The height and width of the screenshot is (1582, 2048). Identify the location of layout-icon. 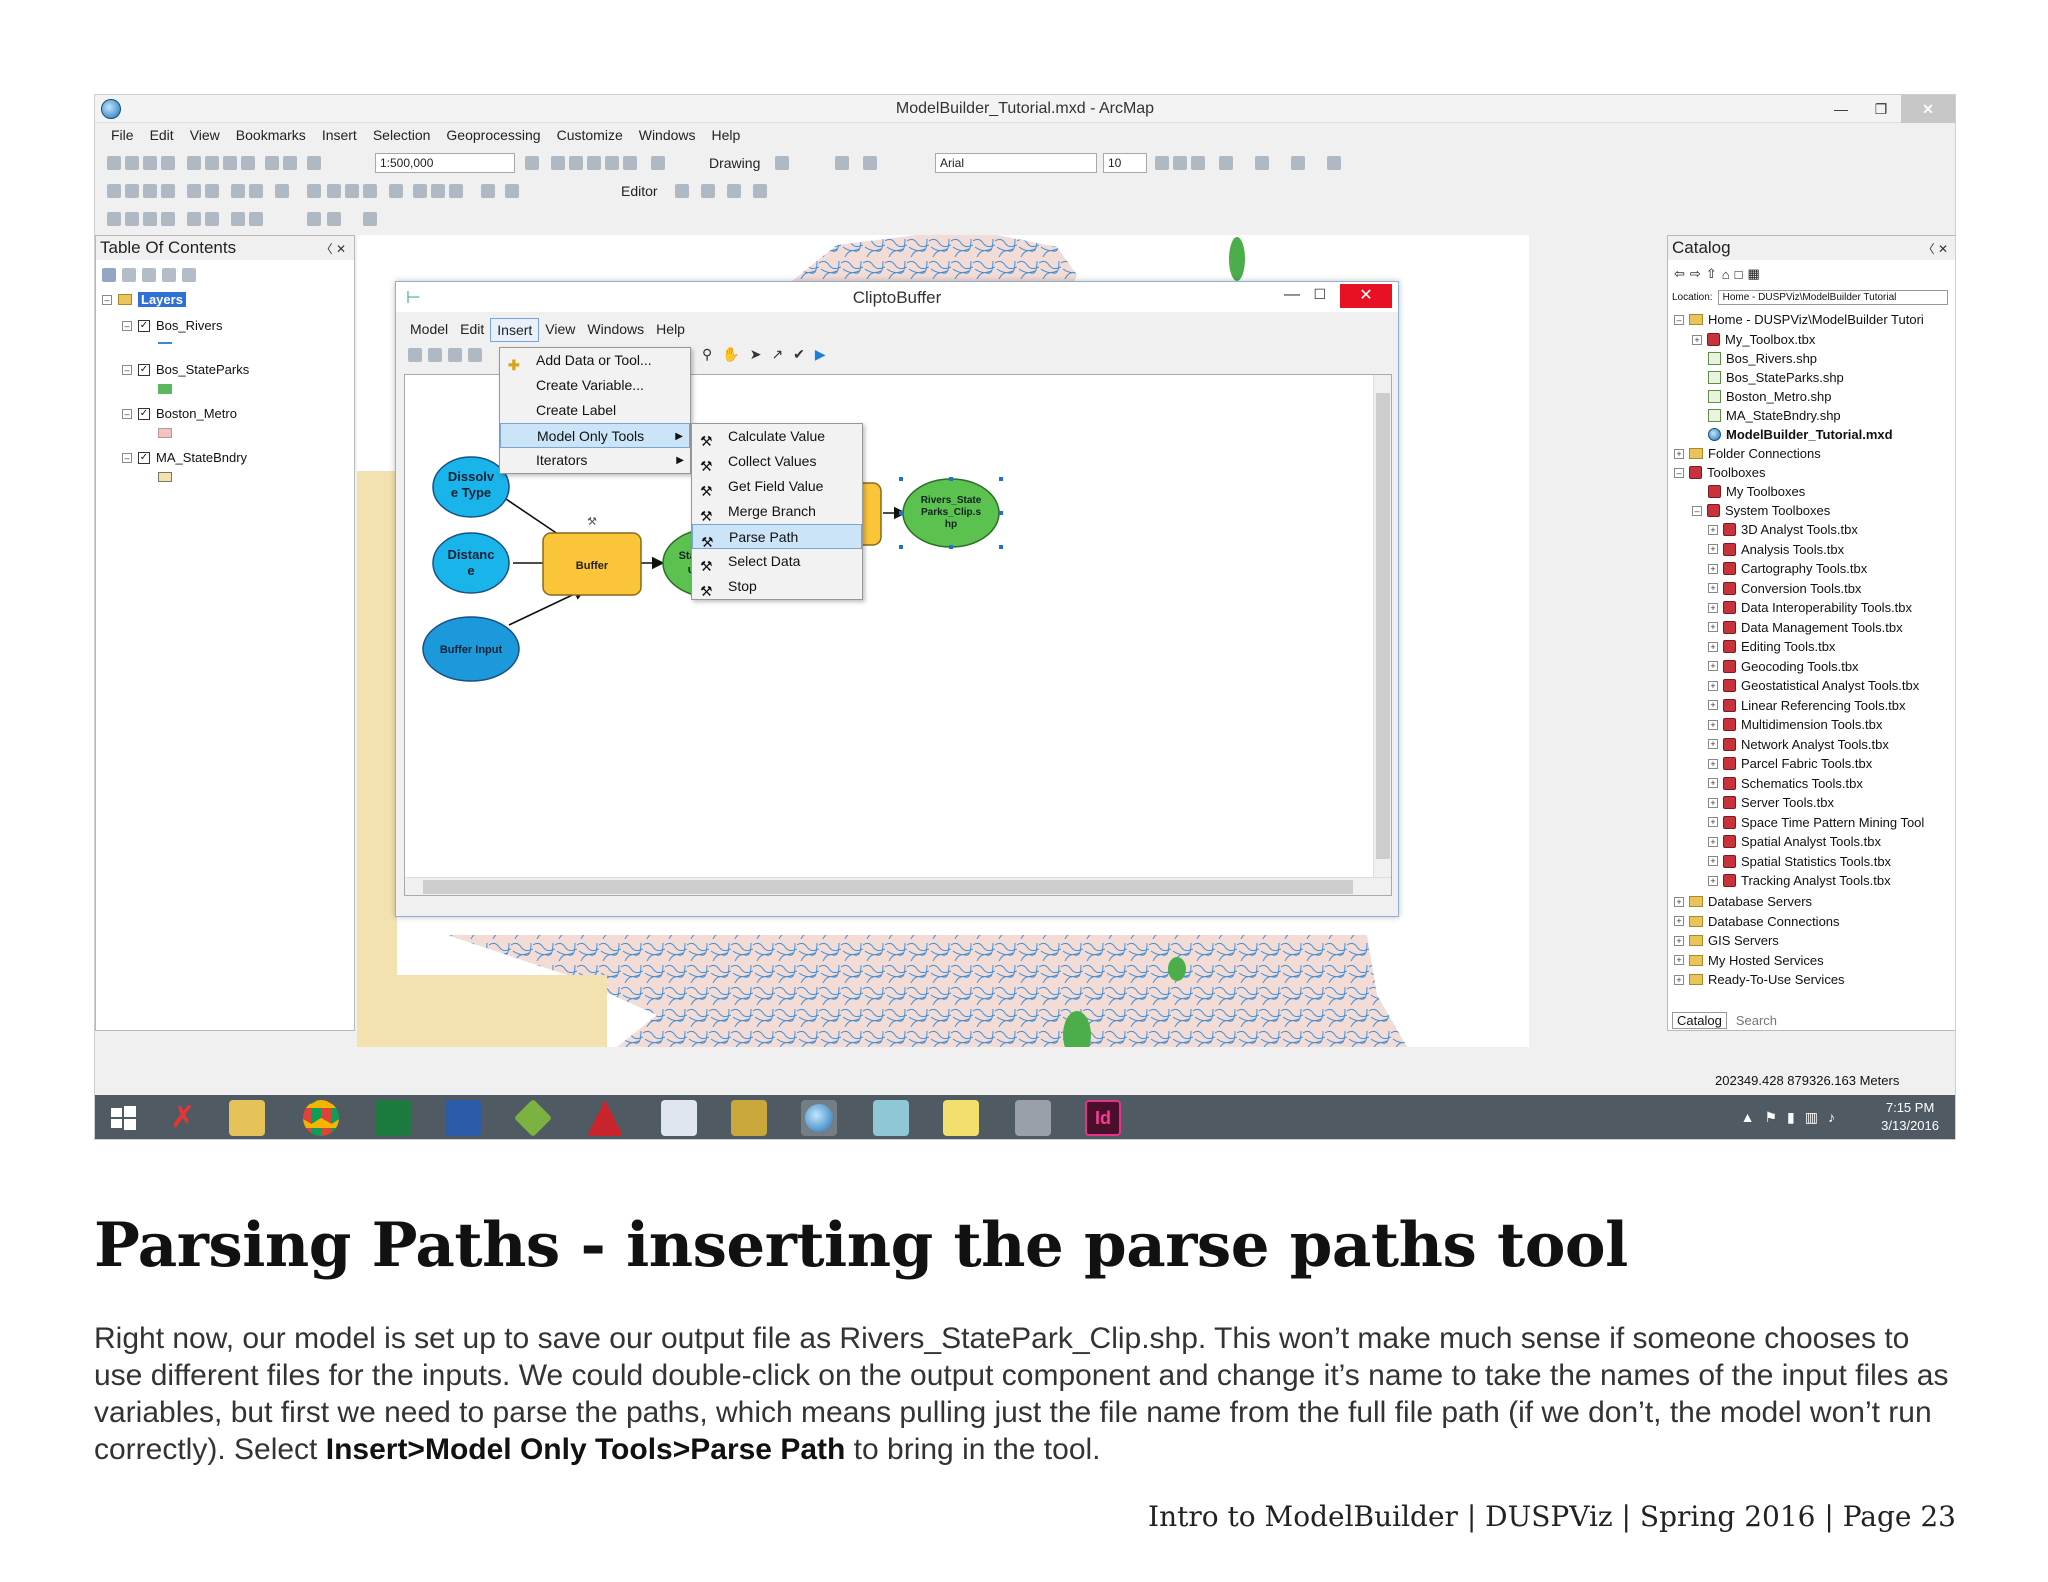
(132, 219).